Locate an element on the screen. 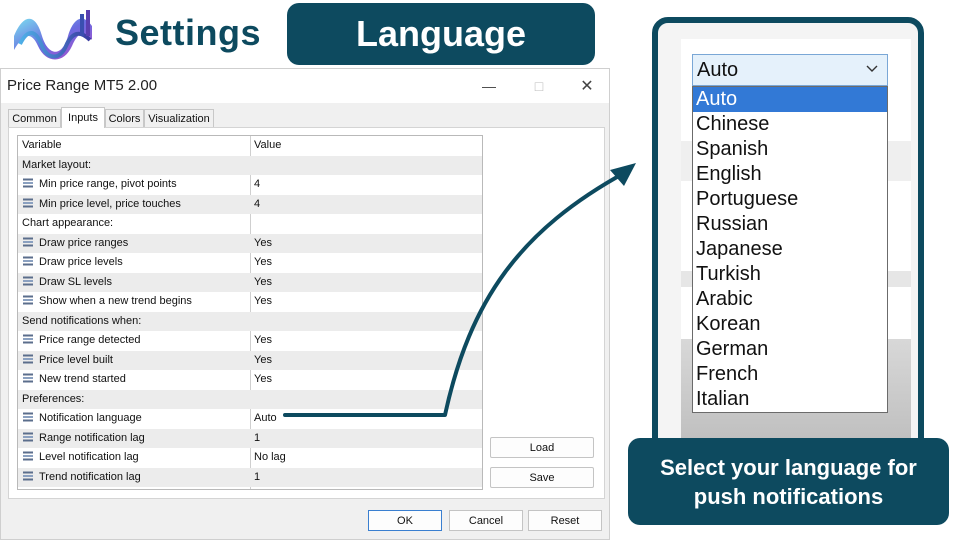  variable-label: Preferences: is located at coordinates (53, 398).